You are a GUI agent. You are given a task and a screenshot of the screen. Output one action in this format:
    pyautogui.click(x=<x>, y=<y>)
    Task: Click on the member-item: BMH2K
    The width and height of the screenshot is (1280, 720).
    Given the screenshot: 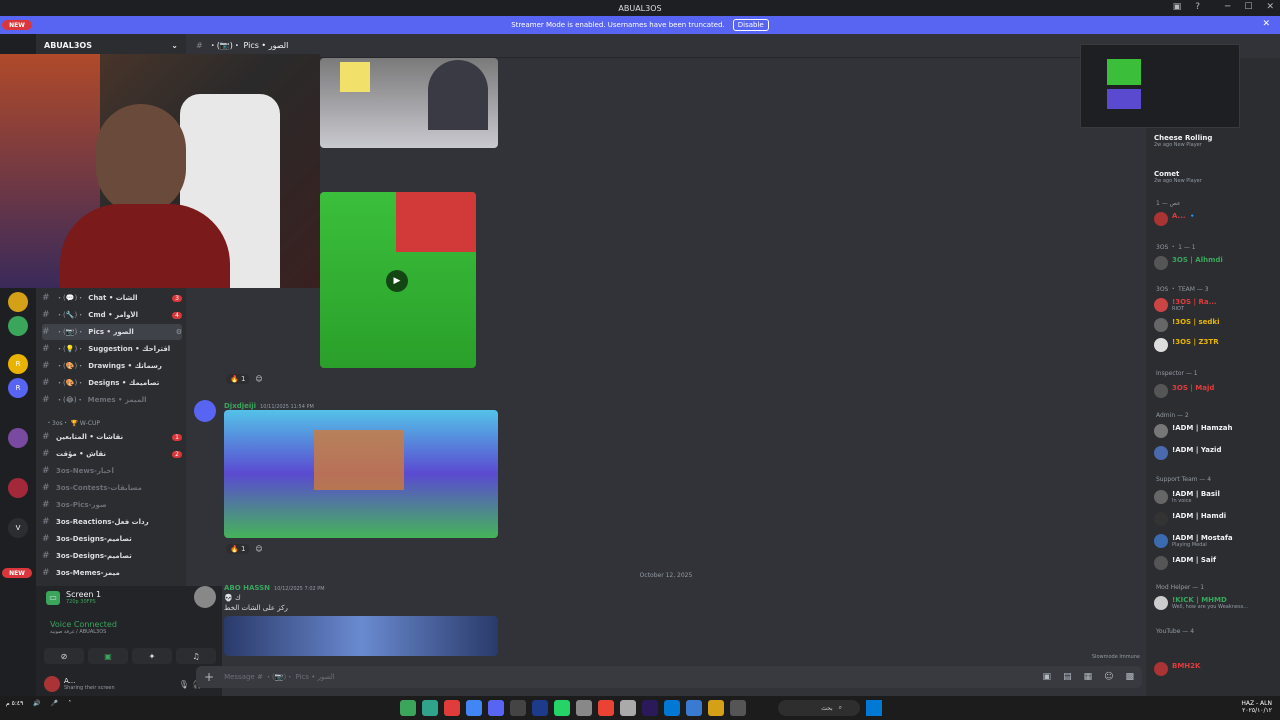 What is the action you would take?
    pyautogui.click(x=1216, y=669)
    